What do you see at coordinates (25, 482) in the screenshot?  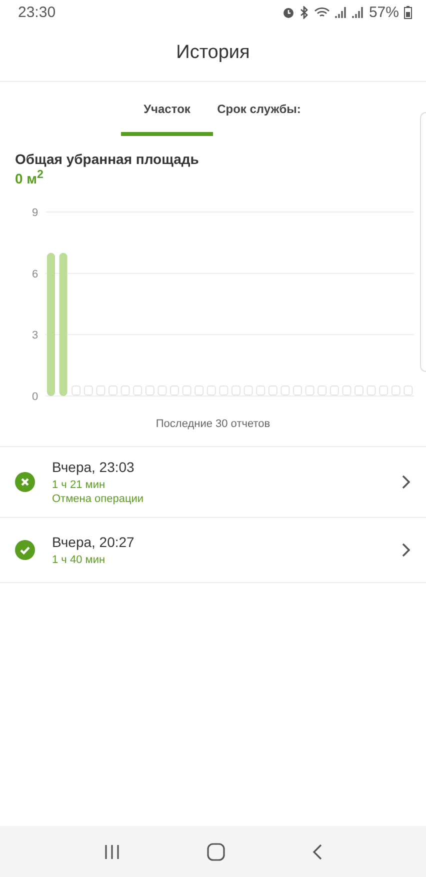 I see `cross-circle-icon` at bounding box center [25, 482].